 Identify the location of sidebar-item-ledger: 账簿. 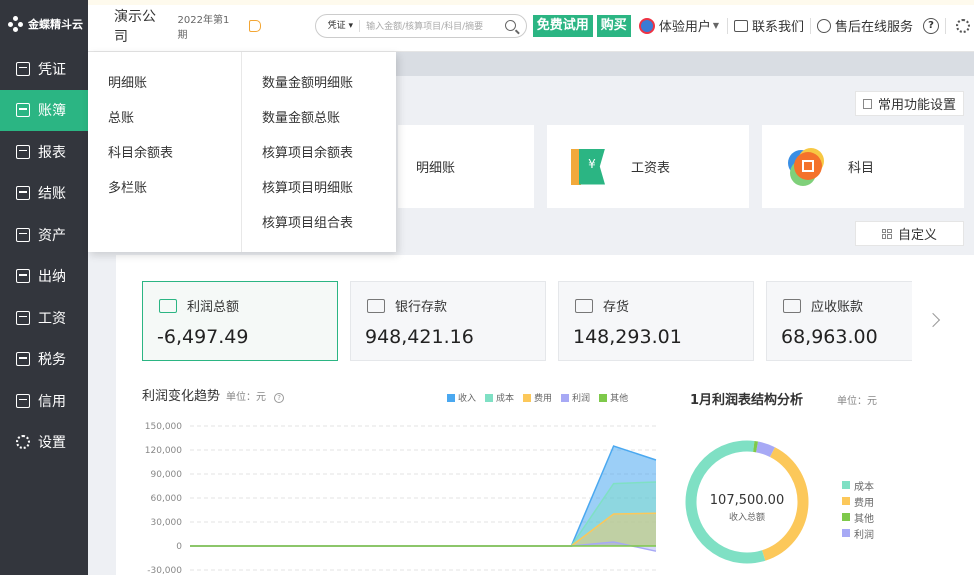
(44, 110).